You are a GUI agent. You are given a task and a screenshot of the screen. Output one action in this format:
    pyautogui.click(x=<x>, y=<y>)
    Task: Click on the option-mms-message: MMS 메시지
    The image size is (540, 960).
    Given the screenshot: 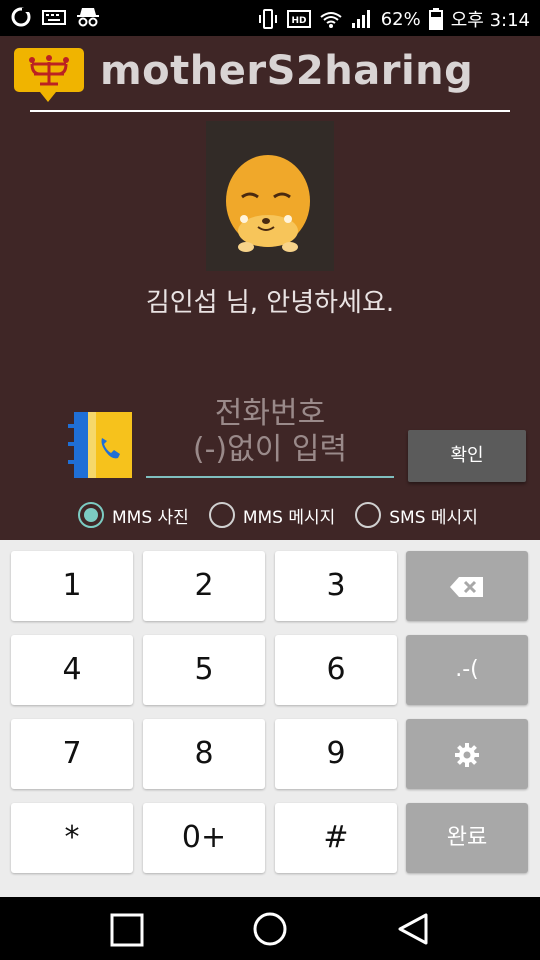 What is the action you would take?
    pyautogui.click(x=272, y=515)
    